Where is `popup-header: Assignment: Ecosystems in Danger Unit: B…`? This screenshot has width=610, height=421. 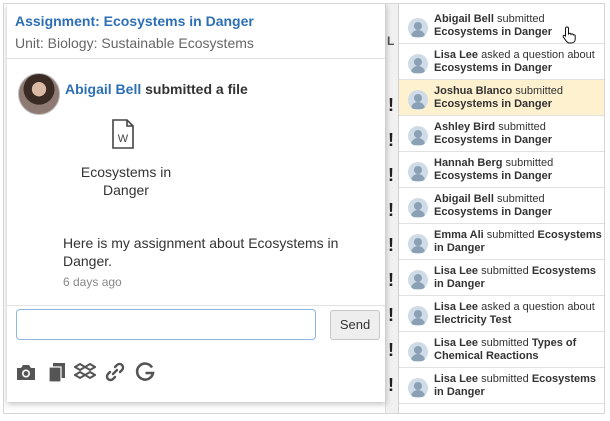 popup-header: Assignment: Ecosystems in Danger Unit: B… is located at coordinates (196, 31).